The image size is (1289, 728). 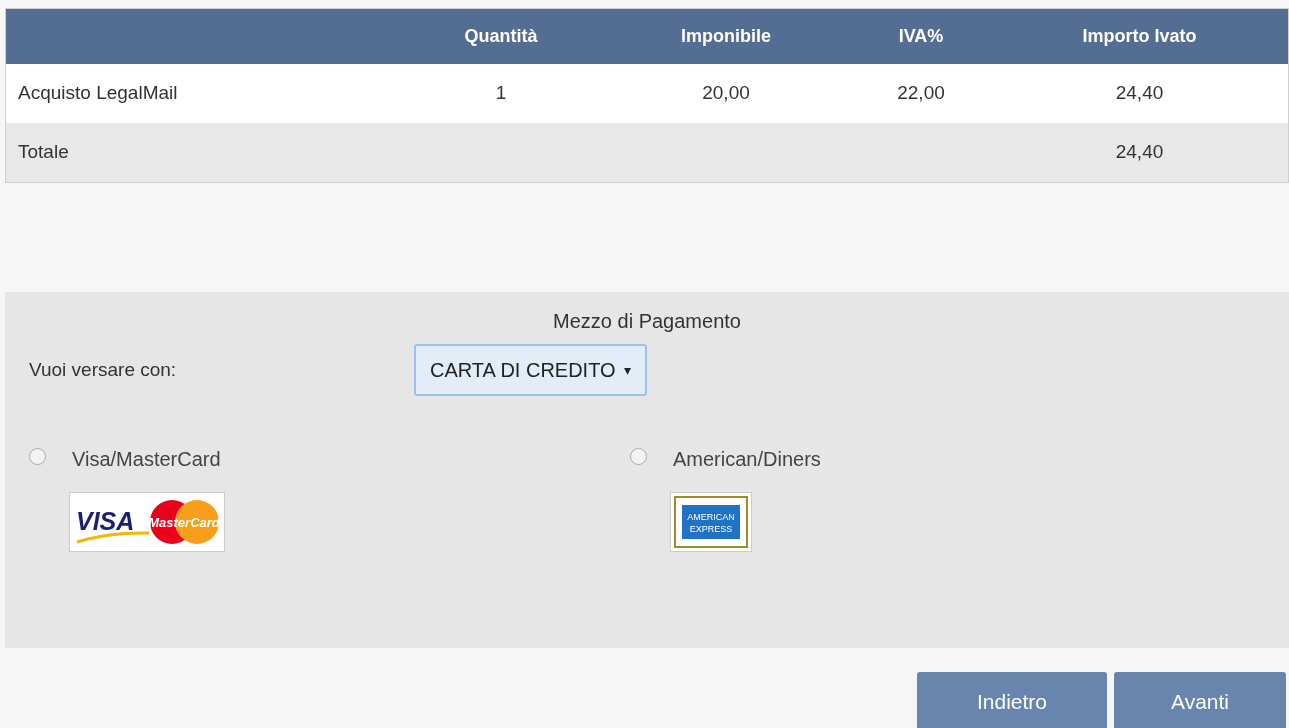 I want to click on payment-method-dropdown: CARTA DI CREDITO ▾, so click(x=530, y=370).